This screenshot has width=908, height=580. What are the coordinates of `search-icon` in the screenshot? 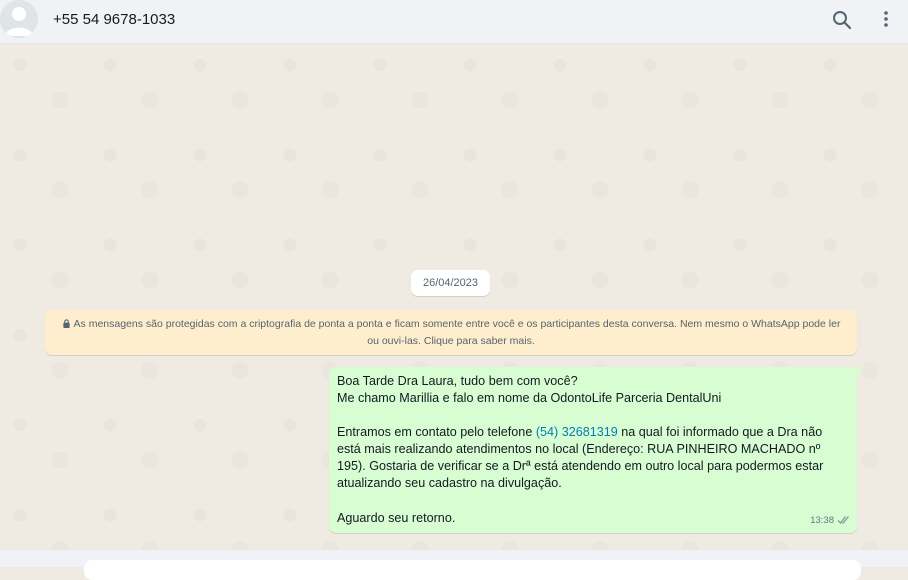 It's located at (842, 20).